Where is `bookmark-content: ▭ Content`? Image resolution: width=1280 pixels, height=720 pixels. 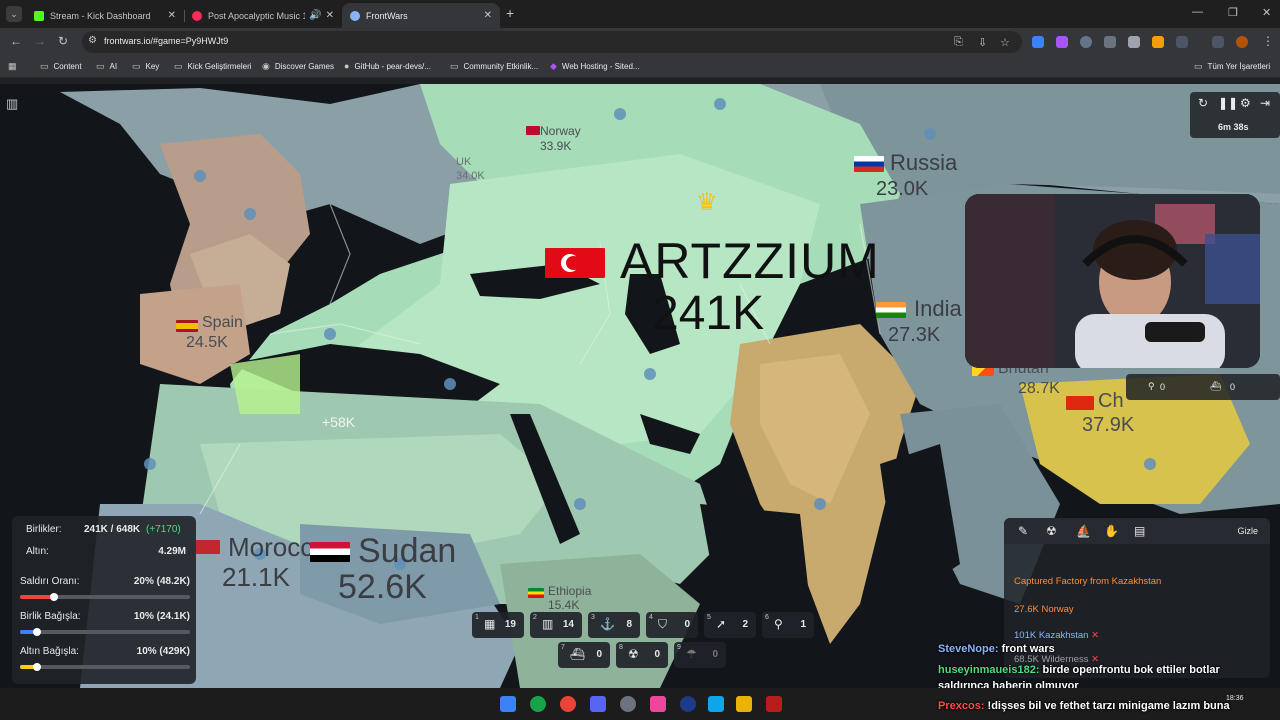
bookmark-content: ▭ Content is located at coordinates (61, 66).